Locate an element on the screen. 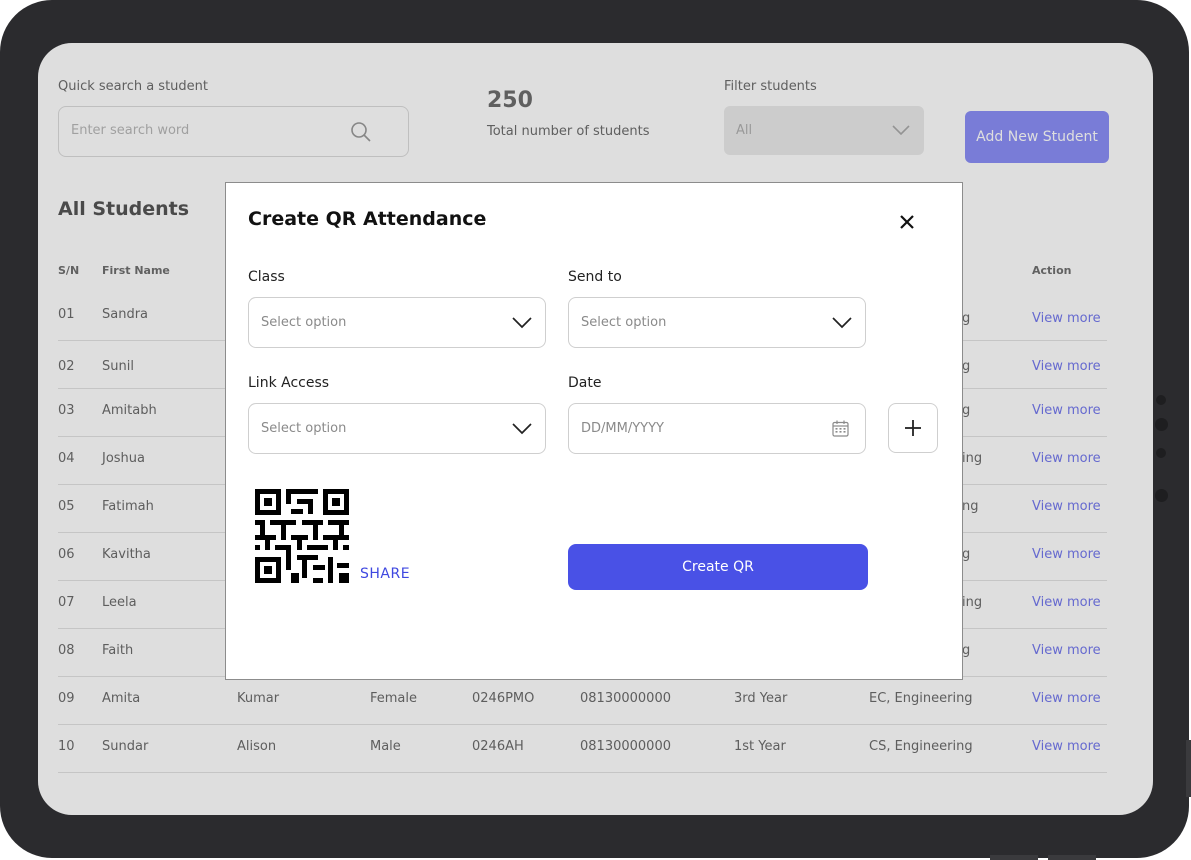 Image resolution: width=1191 pixels, height=860 pixels. link-access-label: Link Access is located at coordinates (289, 383).